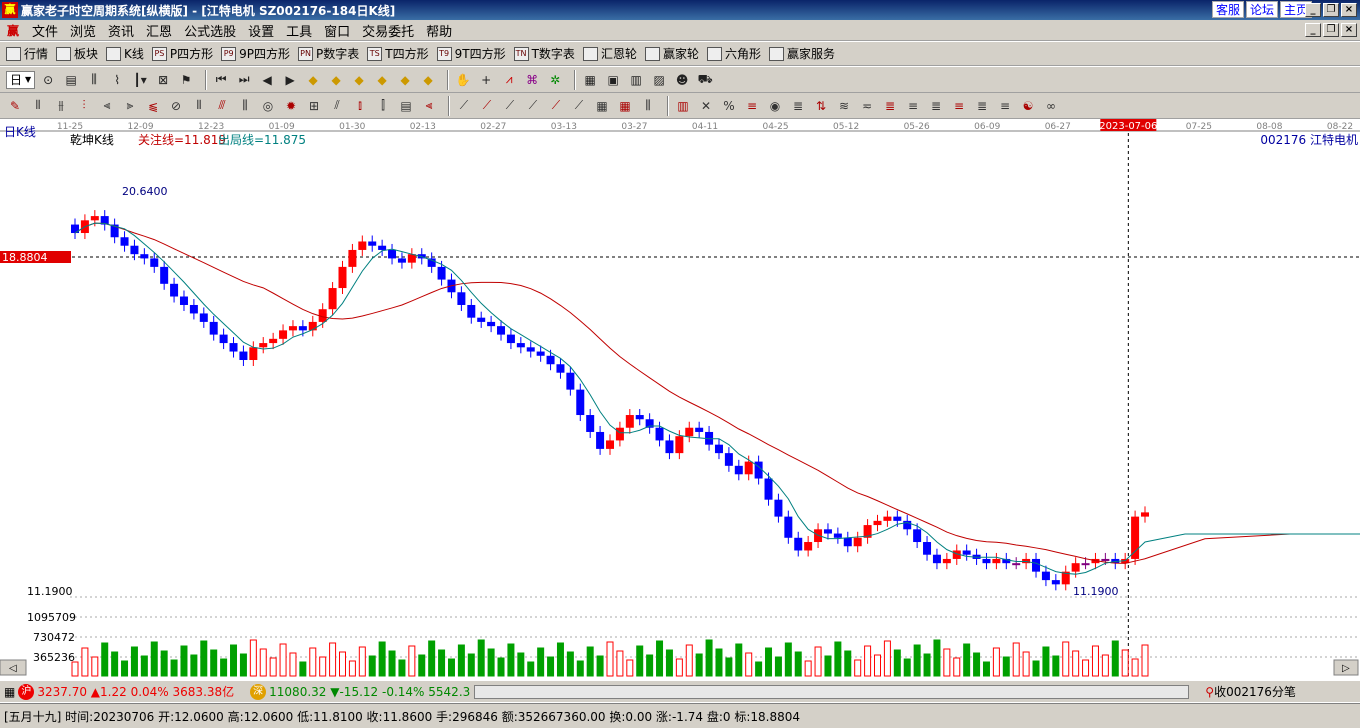  I want to click on draw-tool-46-icon: ∞, so click(1051, 106).